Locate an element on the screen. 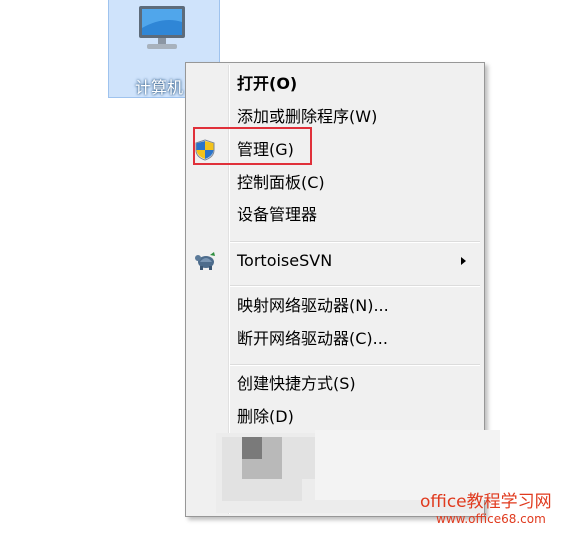  menu-item-label: 控制面板(C) is located at coordinates (281, 182).